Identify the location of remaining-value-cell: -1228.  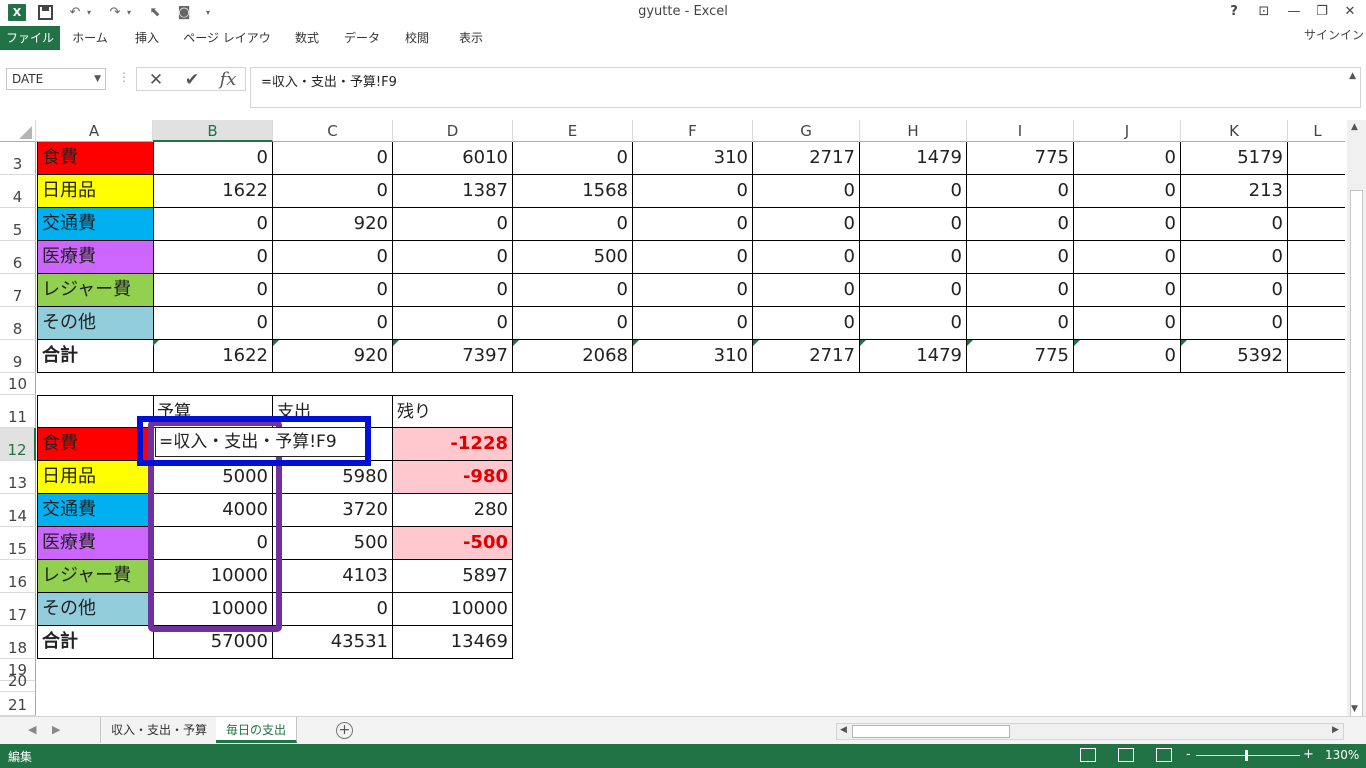
(453, 444).